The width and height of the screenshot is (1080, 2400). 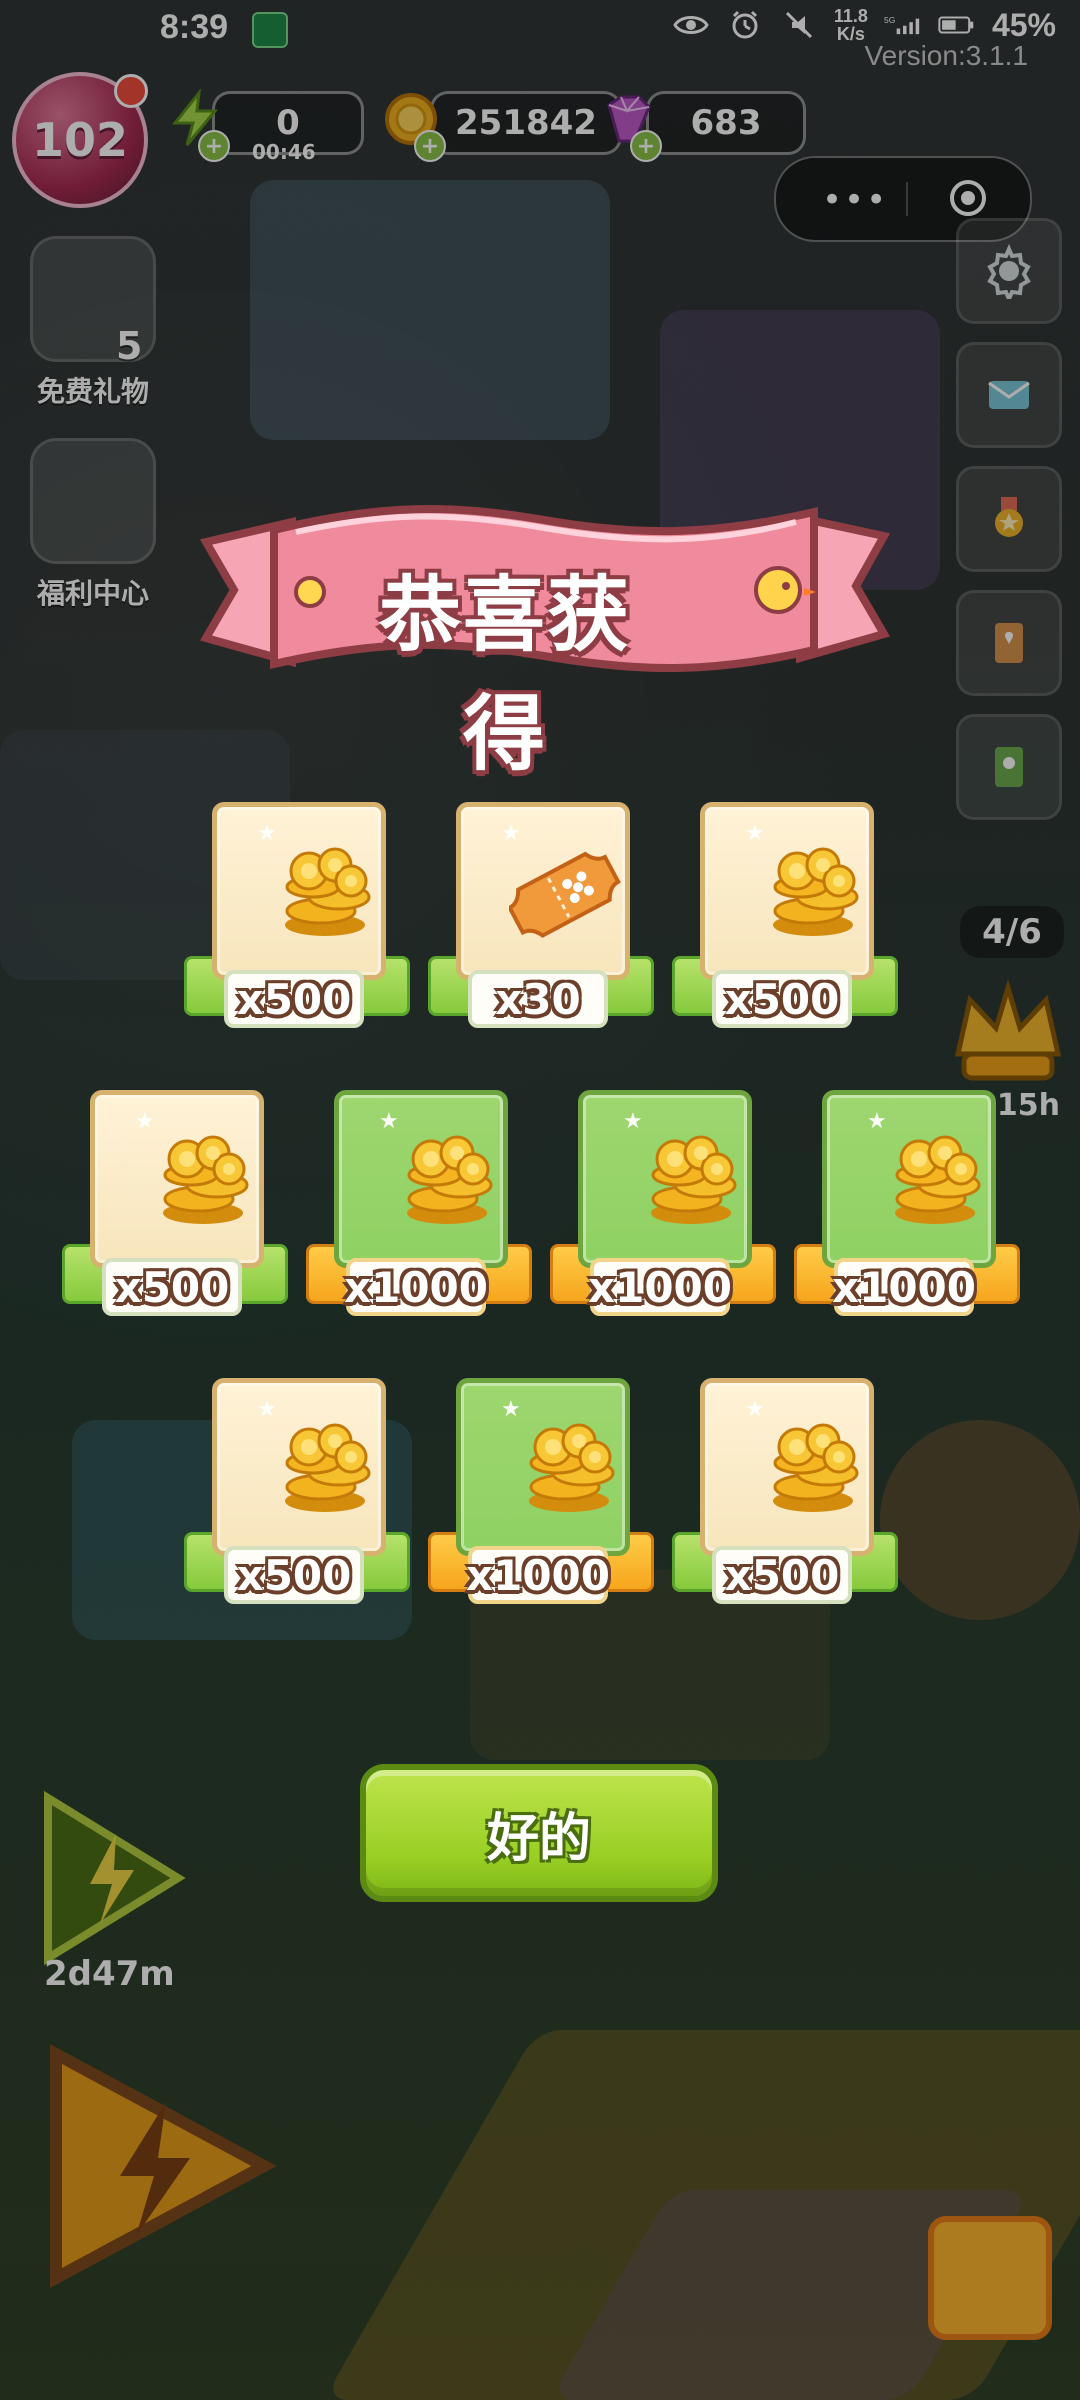 I want to click on ticket-icon, so click(x=569, y=891).